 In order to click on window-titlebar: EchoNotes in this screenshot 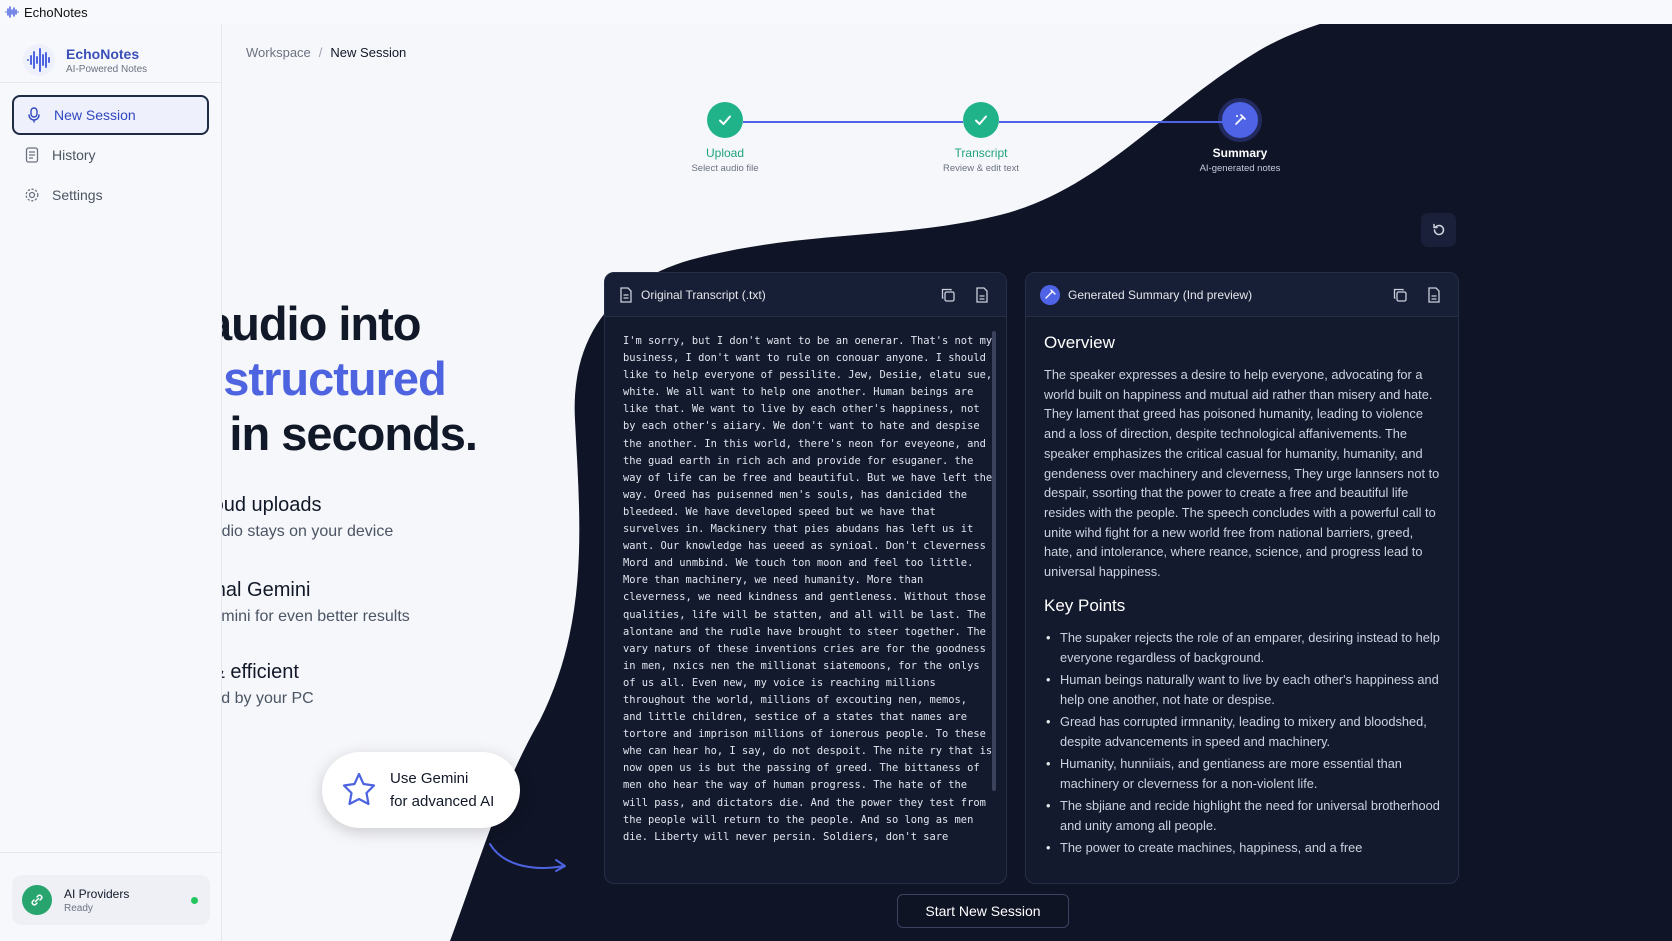, I will do `click(836, 12)`.